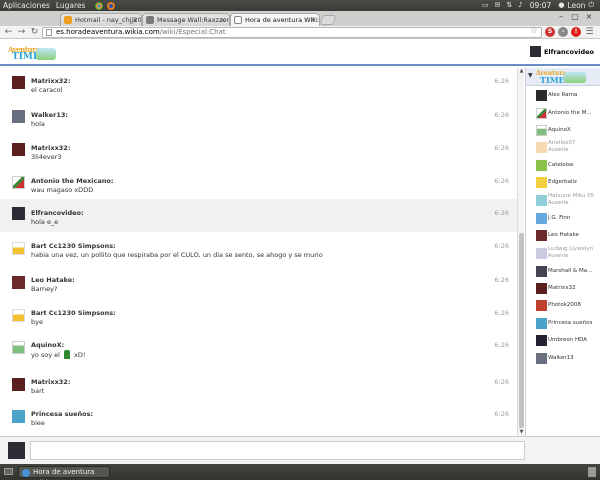 The height and width of the screenshot is (480, 600). Describe the element at coordinates (563, 306) in the screenshot. I see `user-list-item: Photok2008` at that location.